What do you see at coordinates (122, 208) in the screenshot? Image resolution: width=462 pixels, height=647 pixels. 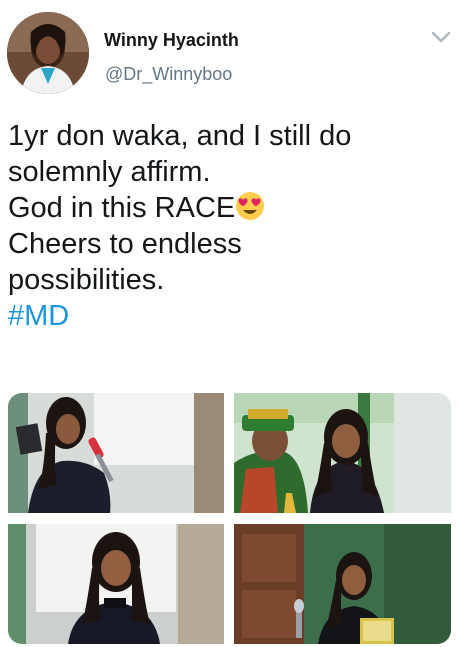 I see `tweet-line: God in this RACE` at bounding box center [122, 208].